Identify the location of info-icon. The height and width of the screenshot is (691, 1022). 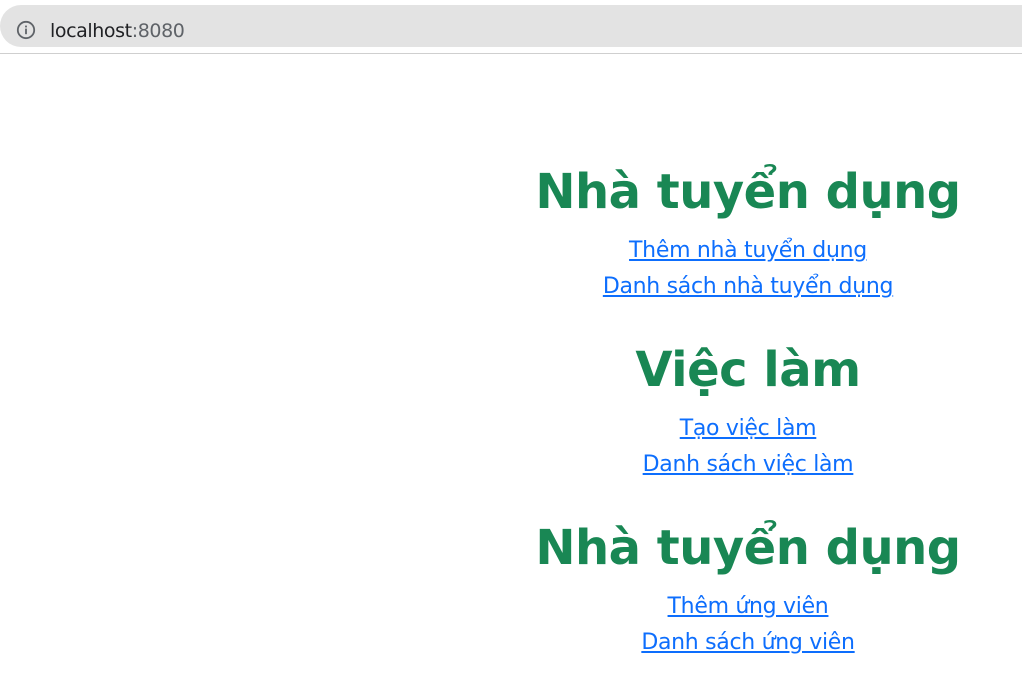
(26, 30).